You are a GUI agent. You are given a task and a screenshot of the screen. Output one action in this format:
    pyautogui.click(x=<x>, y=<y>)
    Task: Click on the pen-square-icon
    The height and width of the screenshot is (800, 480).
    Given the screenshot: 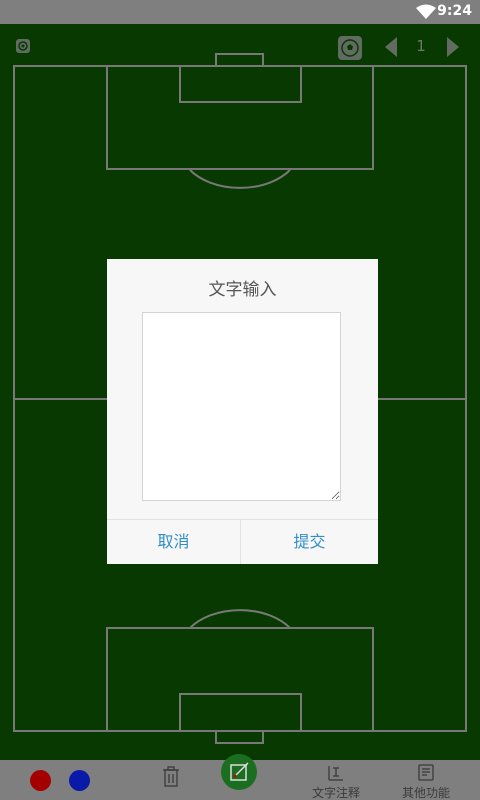 What is the action you would take?
    pyautogui.click(x=239, y=771)
    